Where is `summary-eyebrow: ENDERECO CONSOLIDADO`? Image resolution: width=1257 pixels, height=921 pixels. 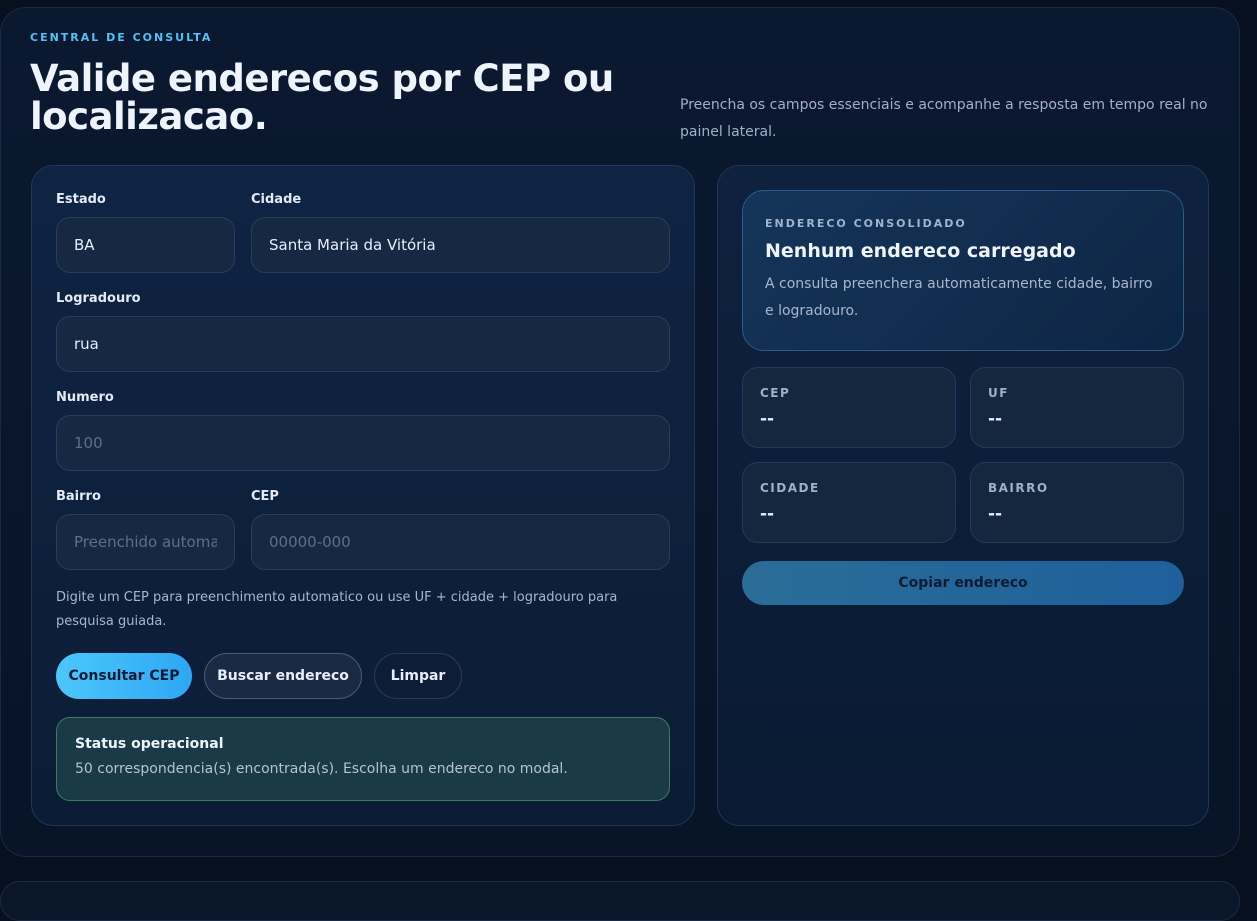
summary-eyebrow: ENDERECO CONSOLIDADO is located at coordinates (866, 223).